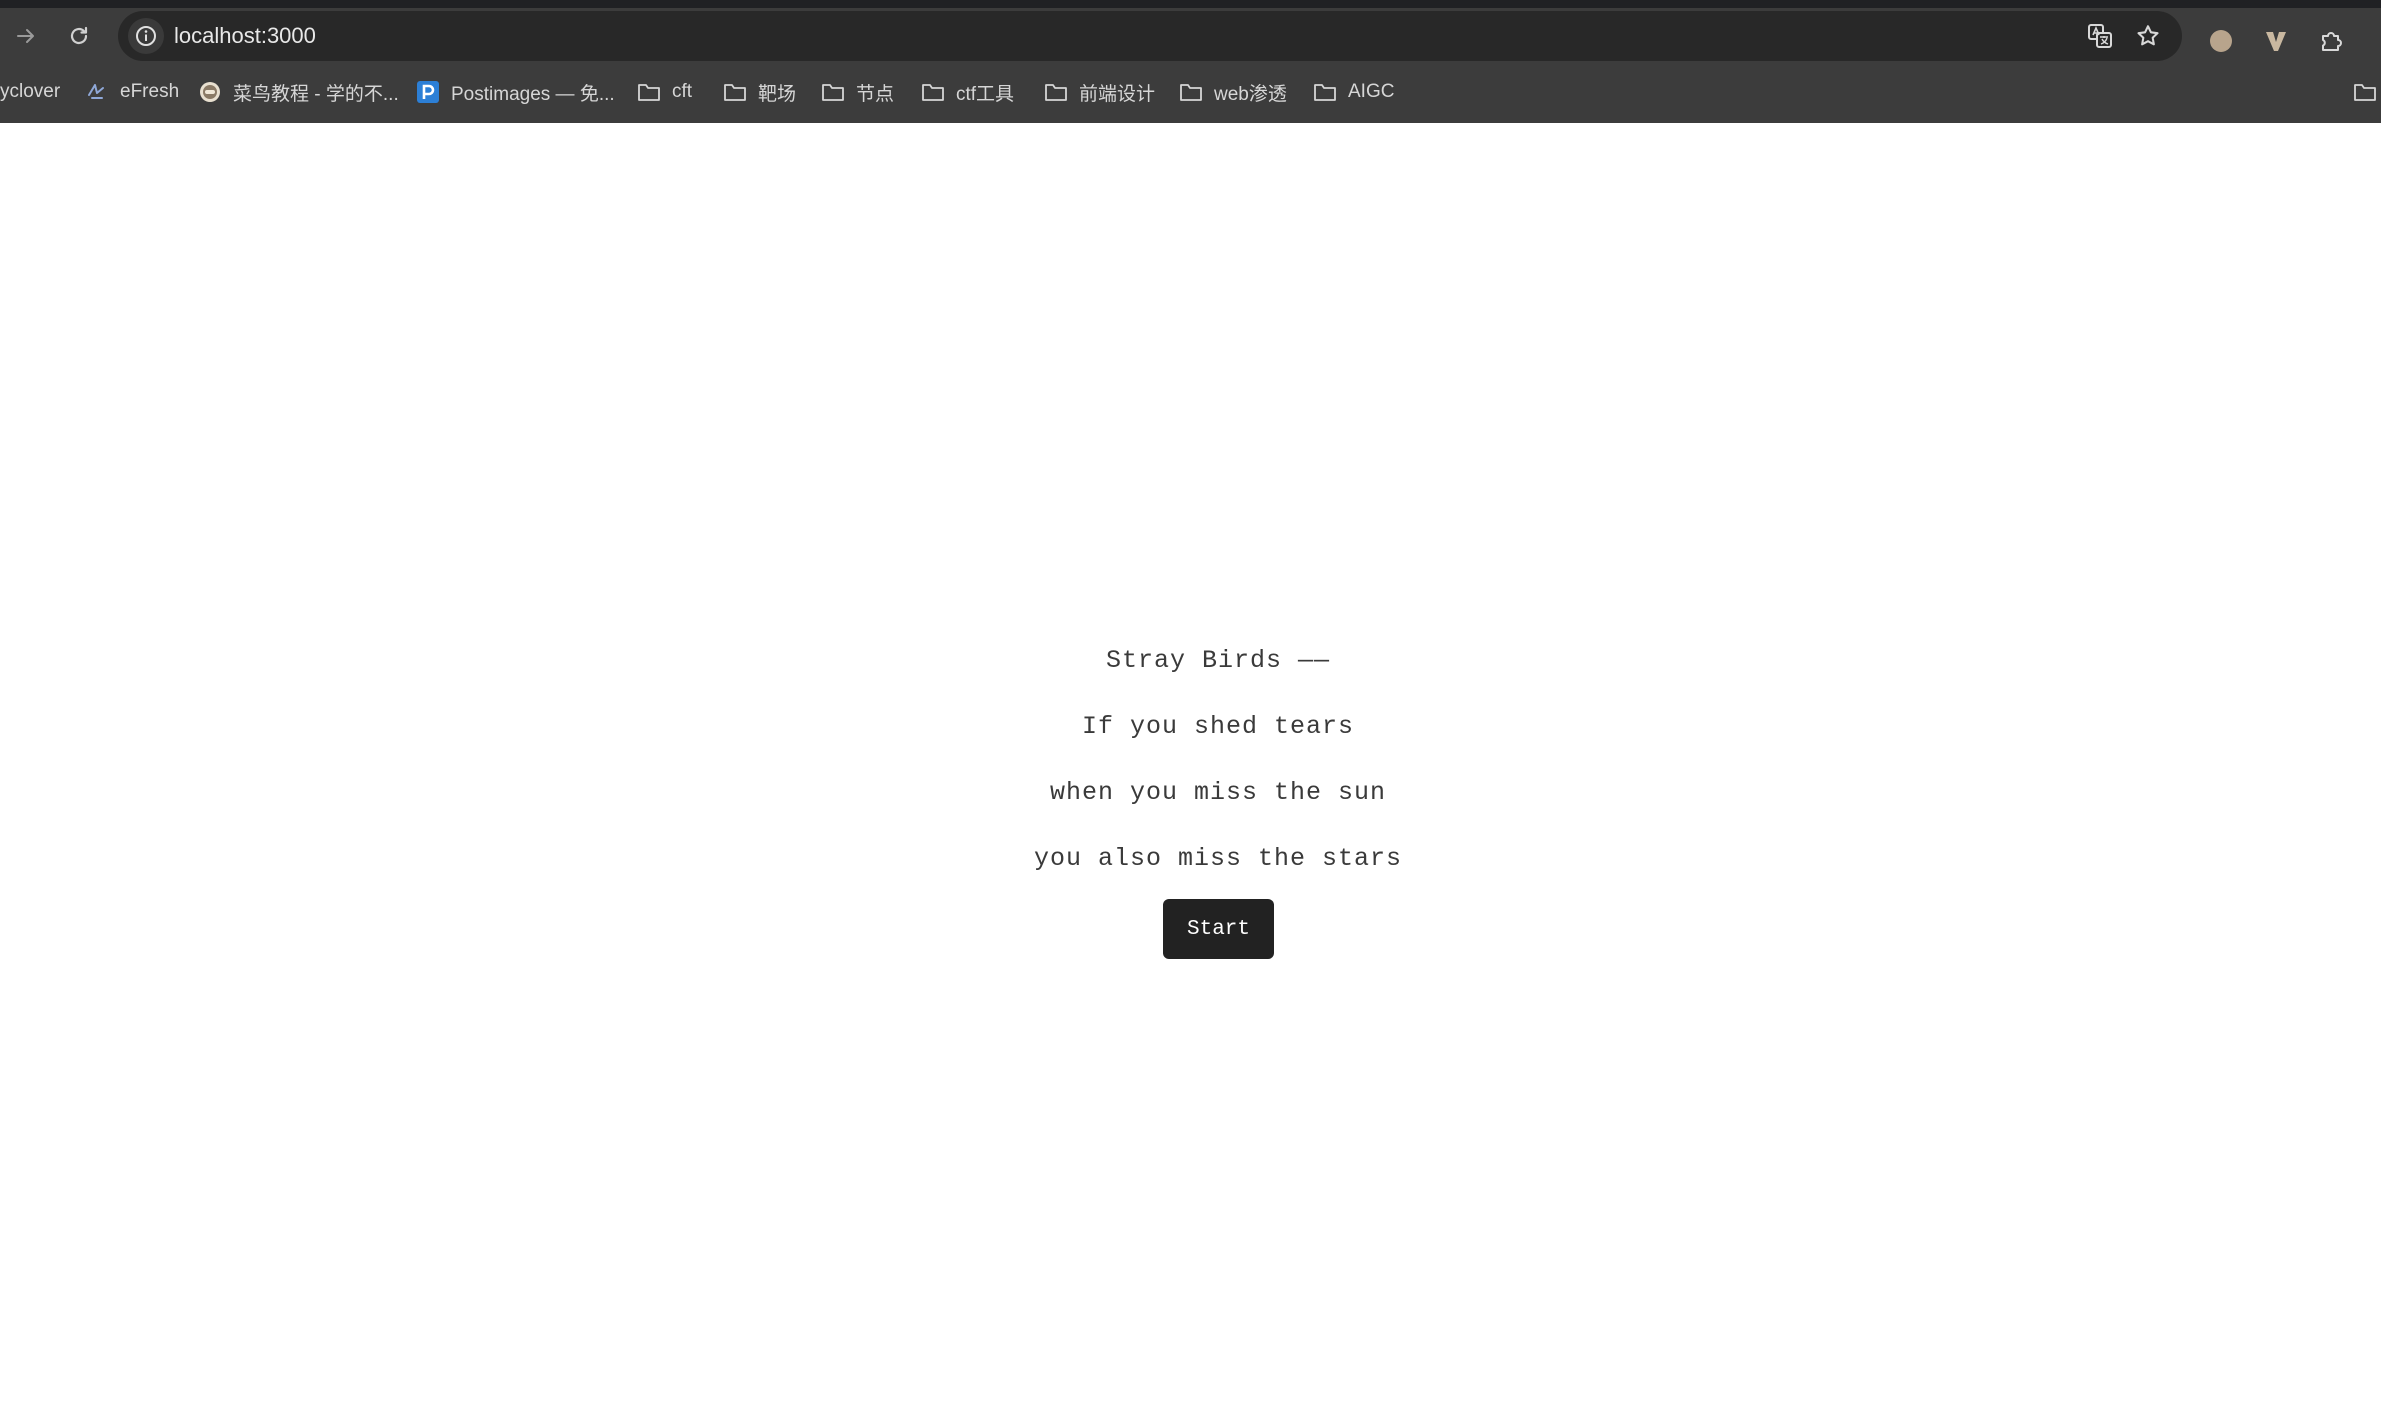 This screenshot has width=2381, height=1420. I want to click on poem-title: Stray Birds ——, so click(1218, 660).